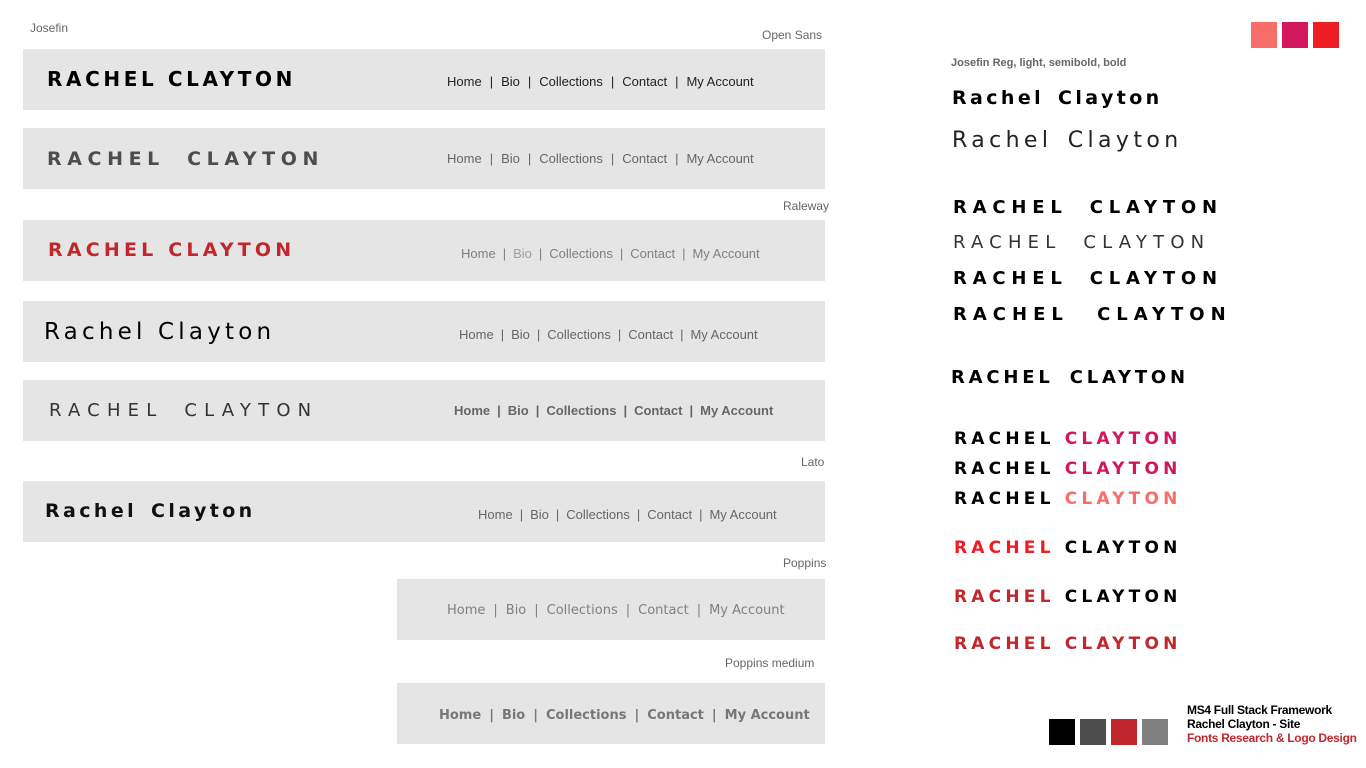 This screenshot has height=768, width=1366. Describe the element at coordinates (806, 206) in the screenshot. I see `label-raleway: Raleway` at that location.